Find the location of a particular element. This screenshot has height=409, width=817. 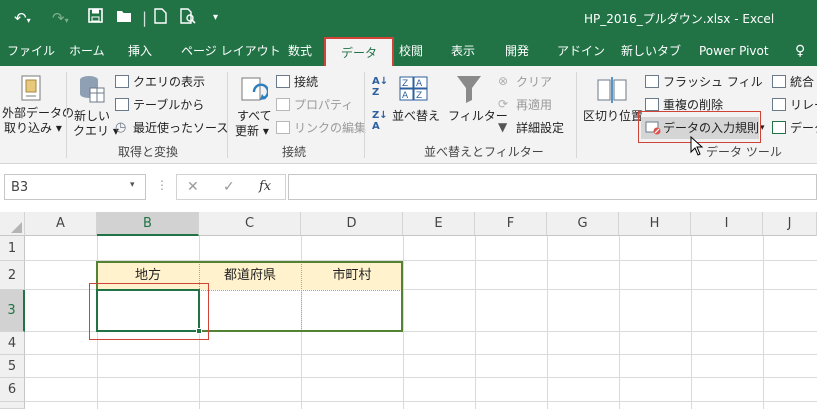

formula-bar: B3 ▾ ⋮ ✕ ✓ fx is located at coordinates (408, 188).